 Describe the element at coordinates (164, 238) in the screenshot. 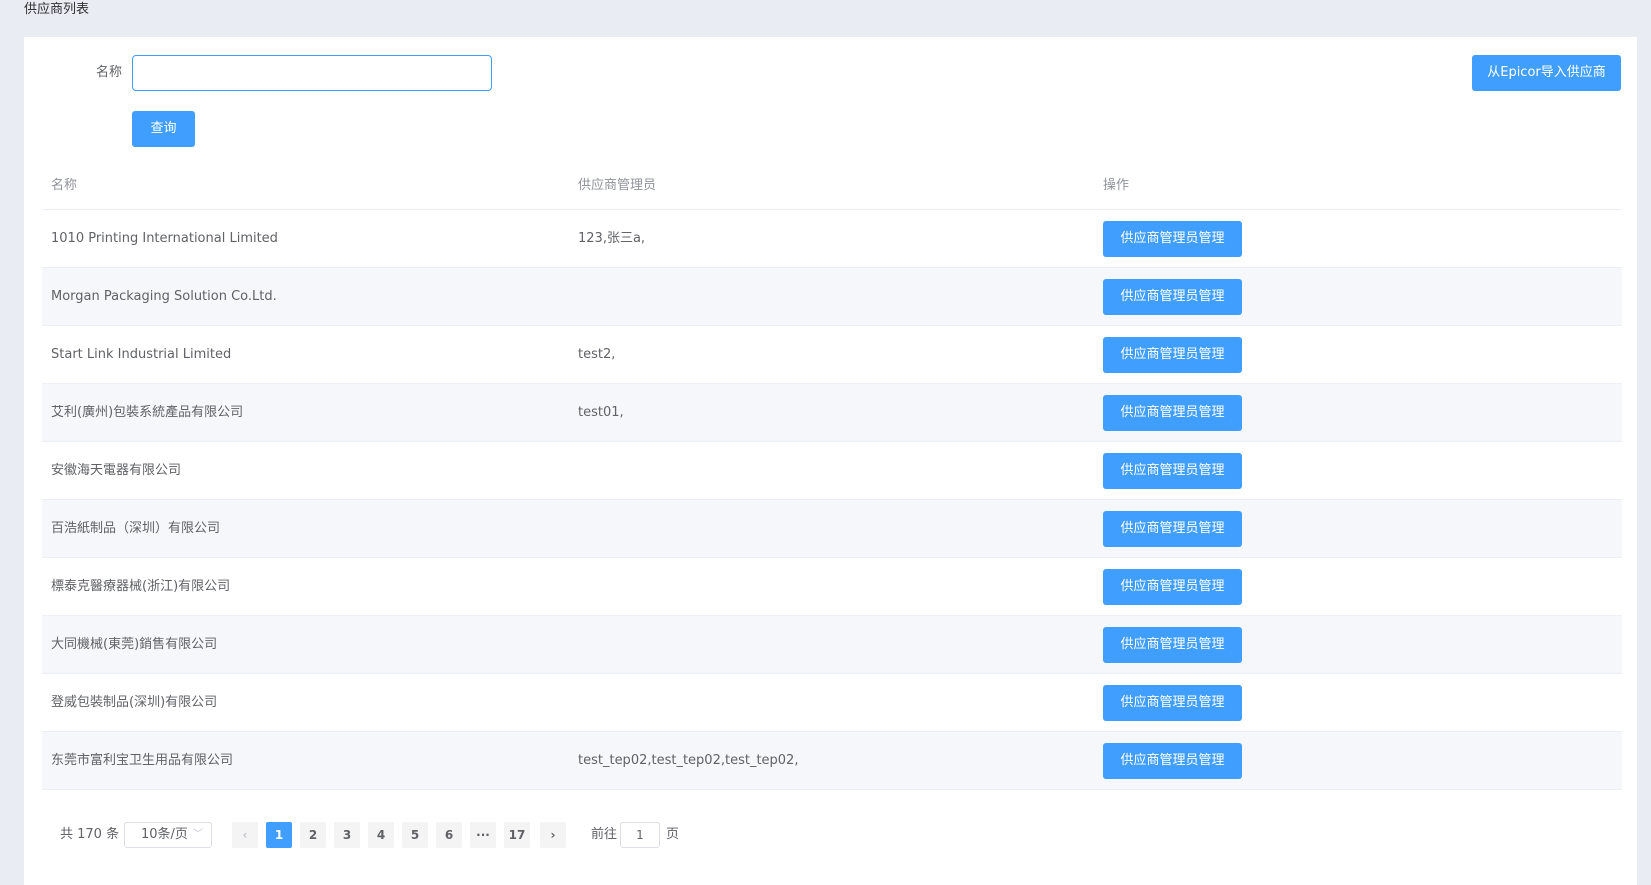

I see `supplier-name-cell: 1010 Printing International Limited` at that location.